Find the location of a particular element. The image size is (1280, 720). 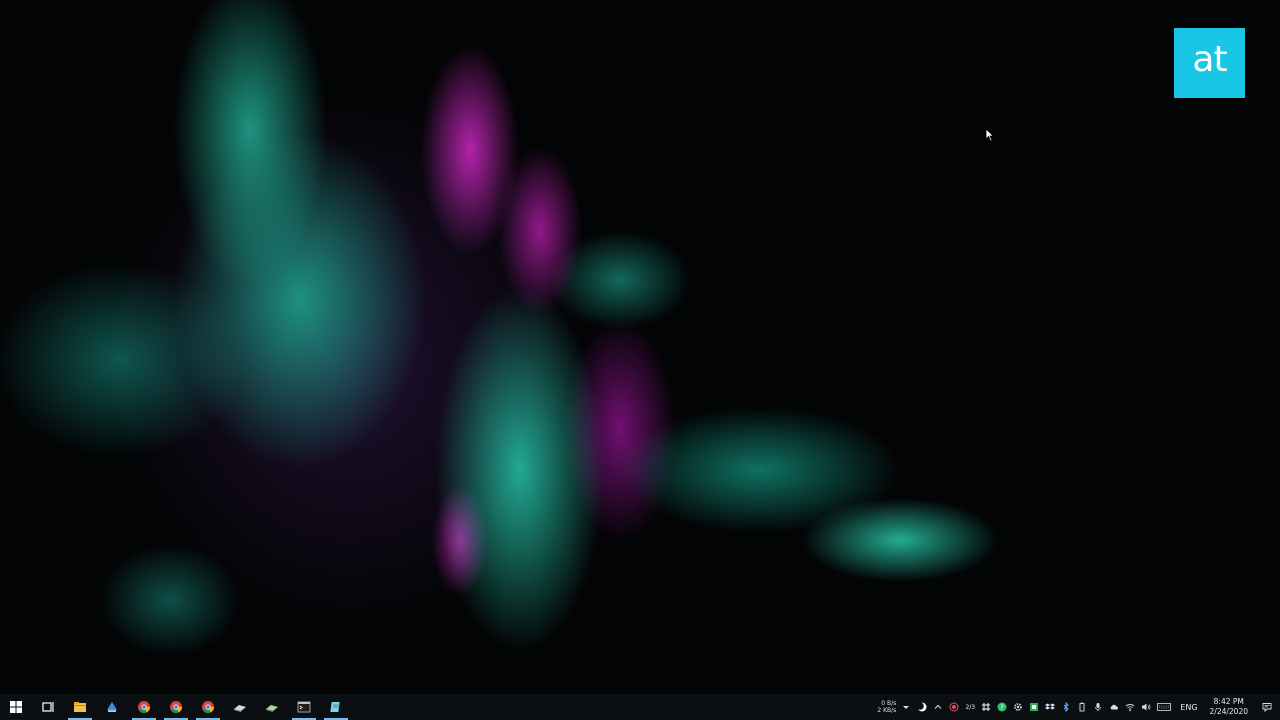

moon-icon is located at coordinates (922, 707).